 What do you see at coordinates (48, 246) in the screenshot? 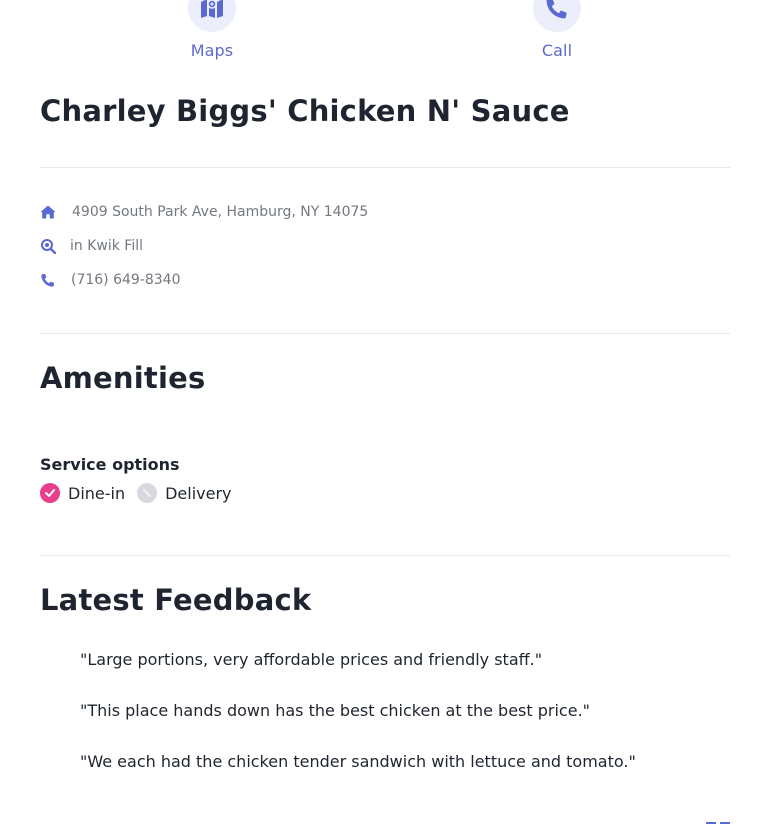
I see `search-location-icon` at bounding box center [48, 246].